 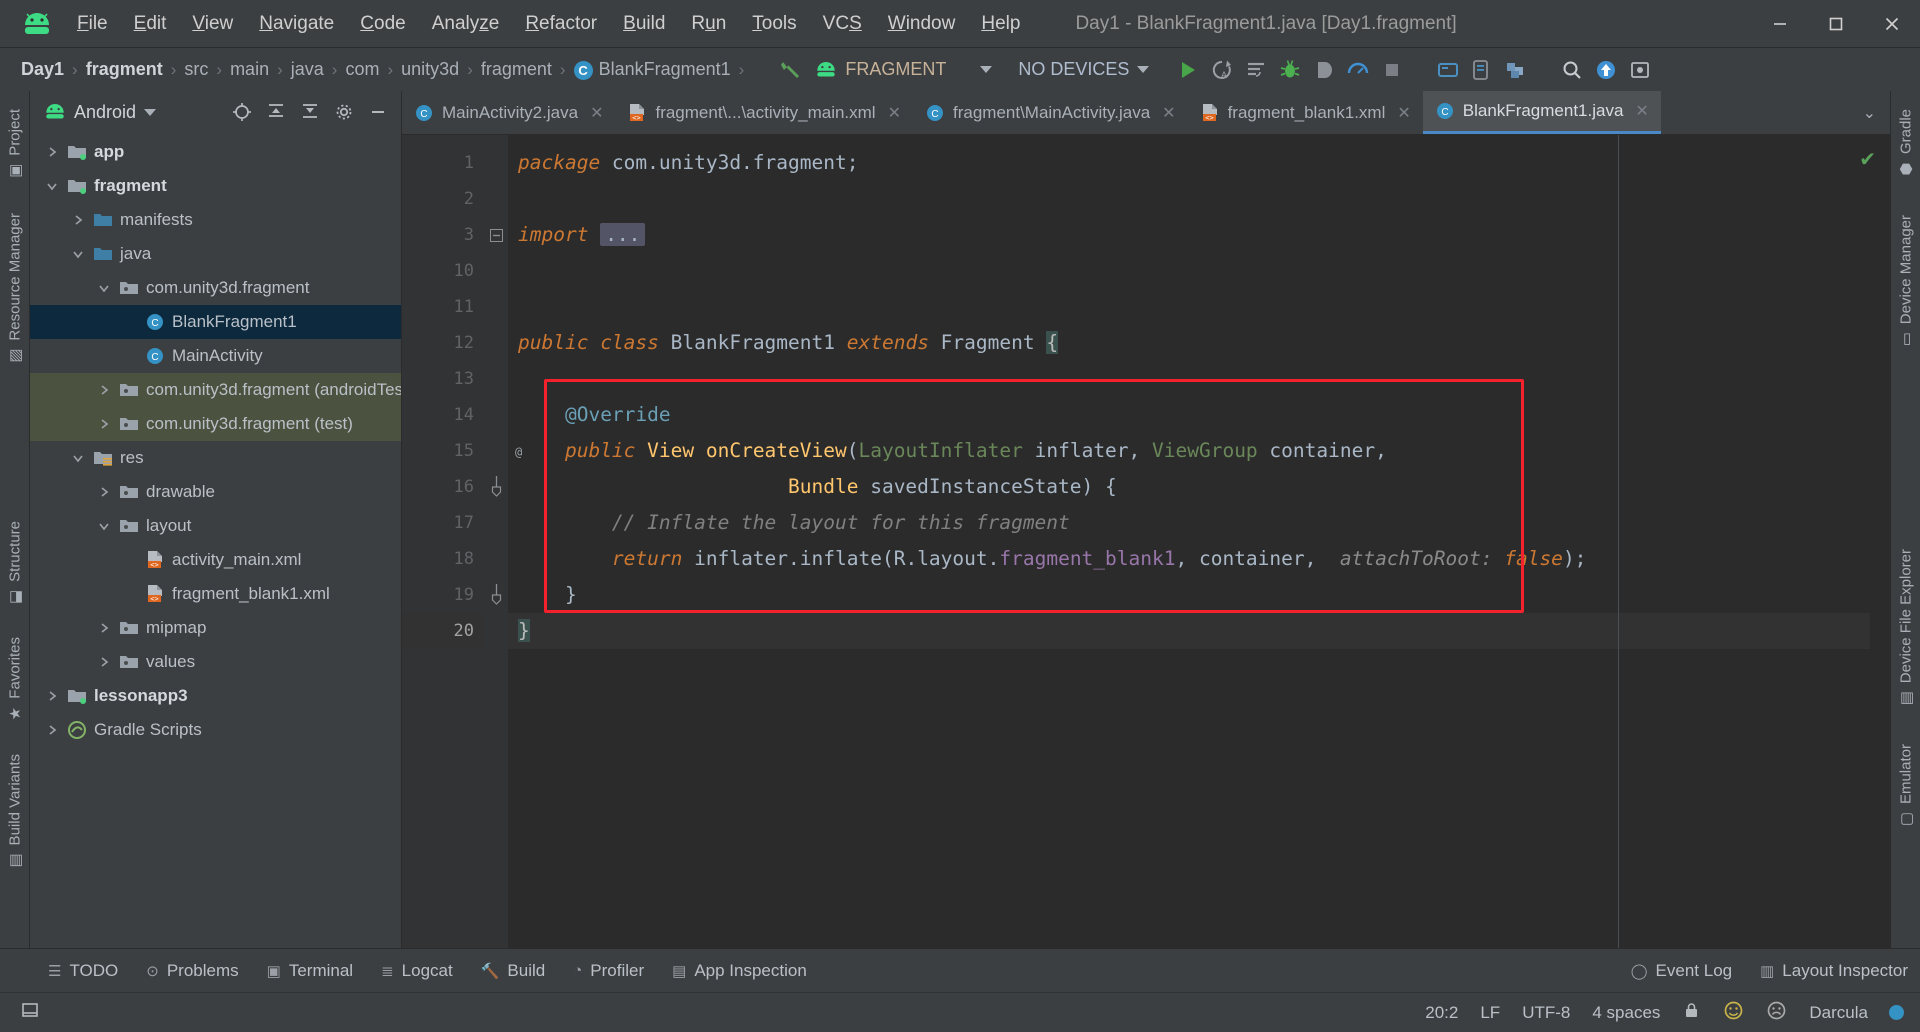 What do you see at coordinates (466, 24) in the screenshot?
I see `menu-analyze: Analyze` at bounding box center [466, 24].